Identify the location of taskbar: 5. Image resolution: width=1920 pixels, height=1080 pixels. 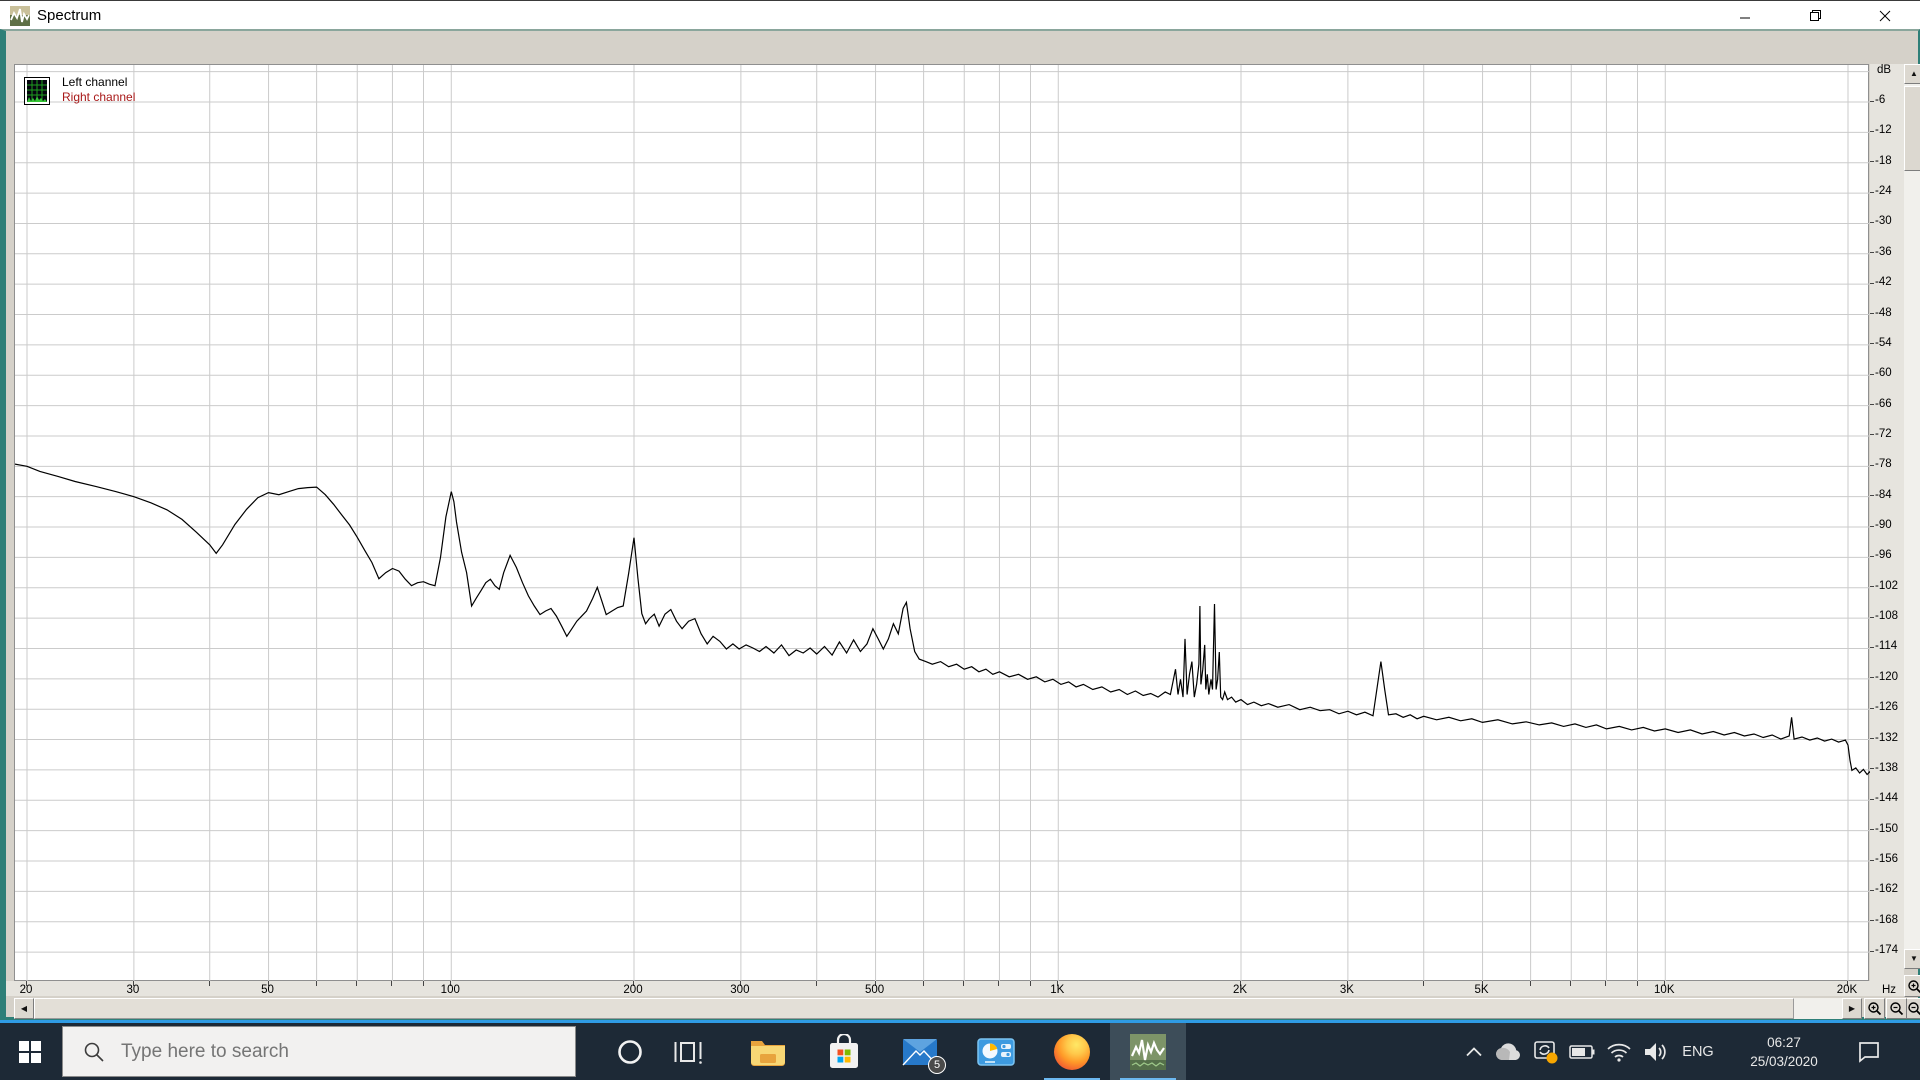
(960, 1050).